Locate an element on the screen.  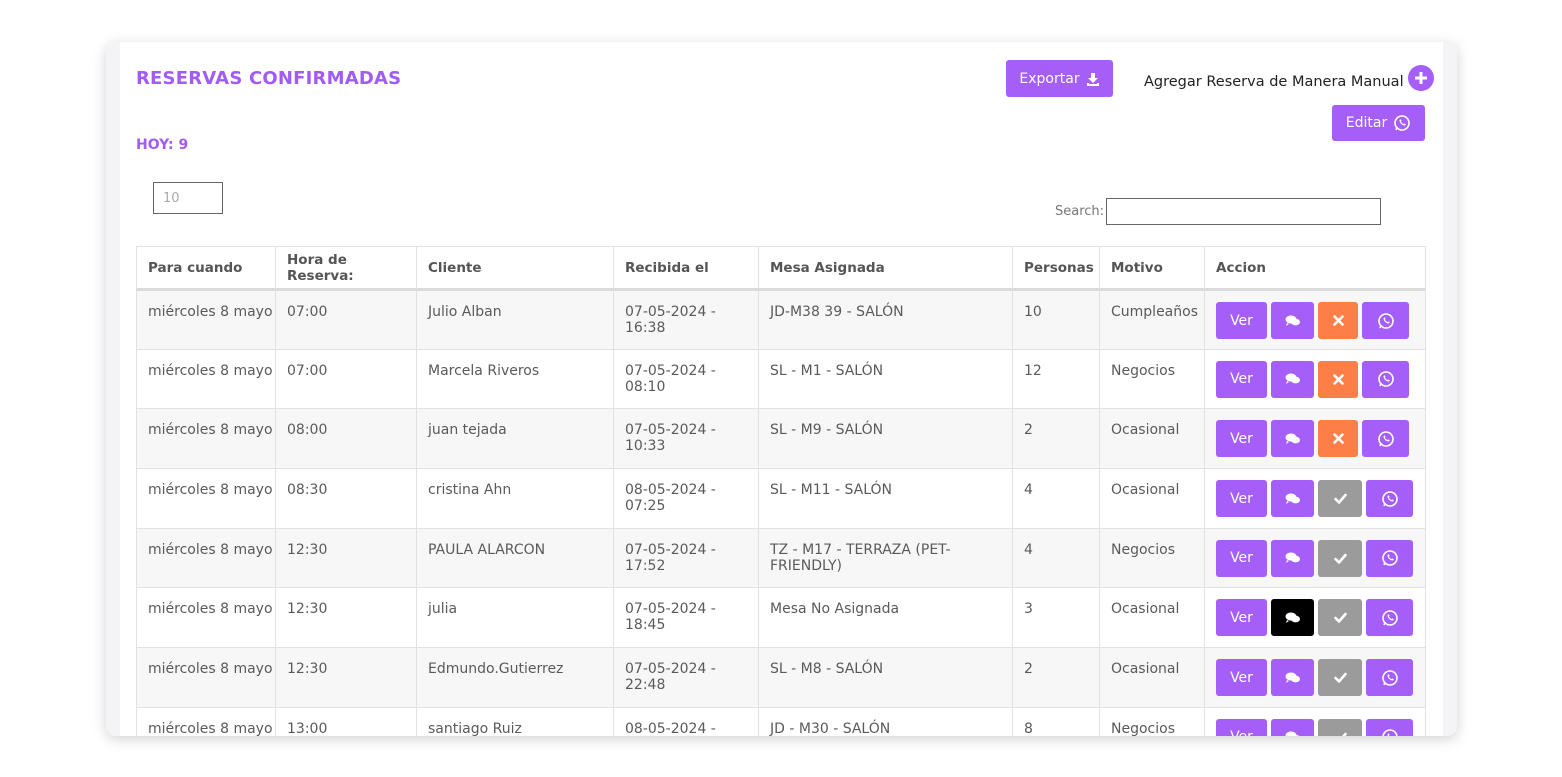
search-label: Search: is located at coordinates (1080, 211).